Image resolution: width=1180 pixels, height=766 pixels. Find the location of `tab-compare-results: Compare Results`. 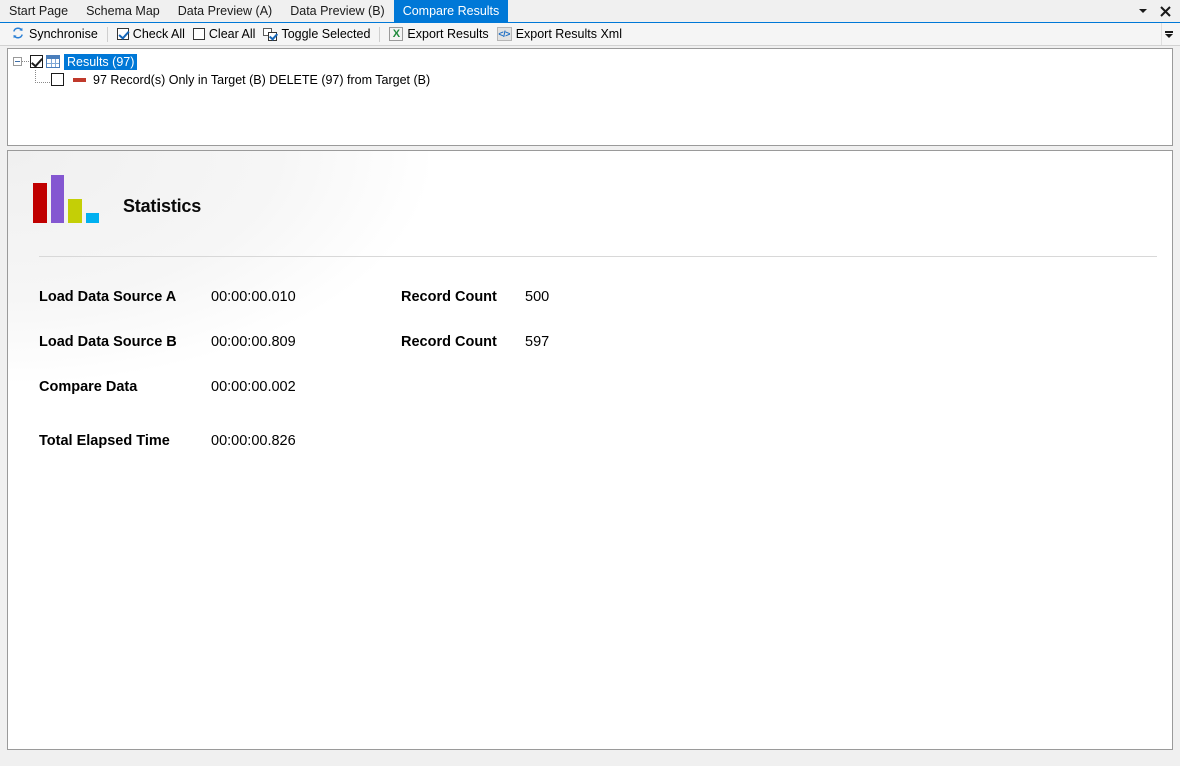

tab-compare-results: Compare Results is located at coordinates (451, 11).